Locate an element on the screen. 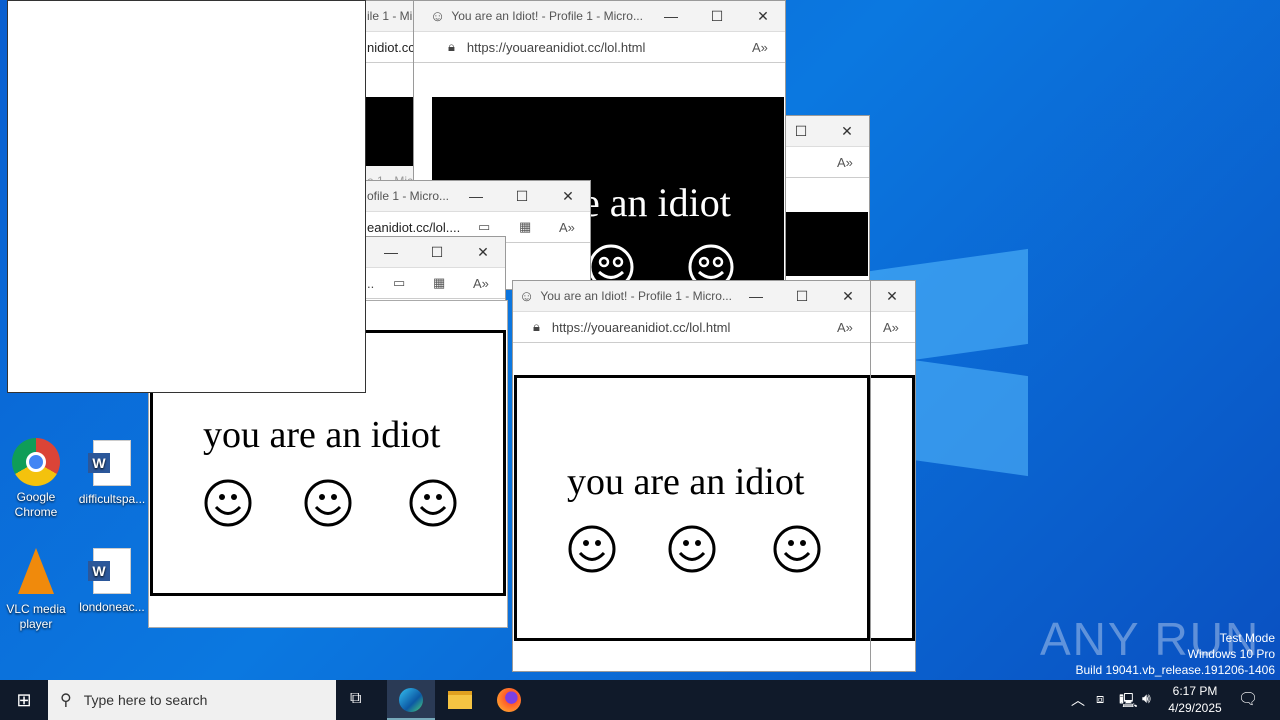 This screenshot has width=1280, height=720. icon-label: Google Chrome is located at coordinates (36, 504).